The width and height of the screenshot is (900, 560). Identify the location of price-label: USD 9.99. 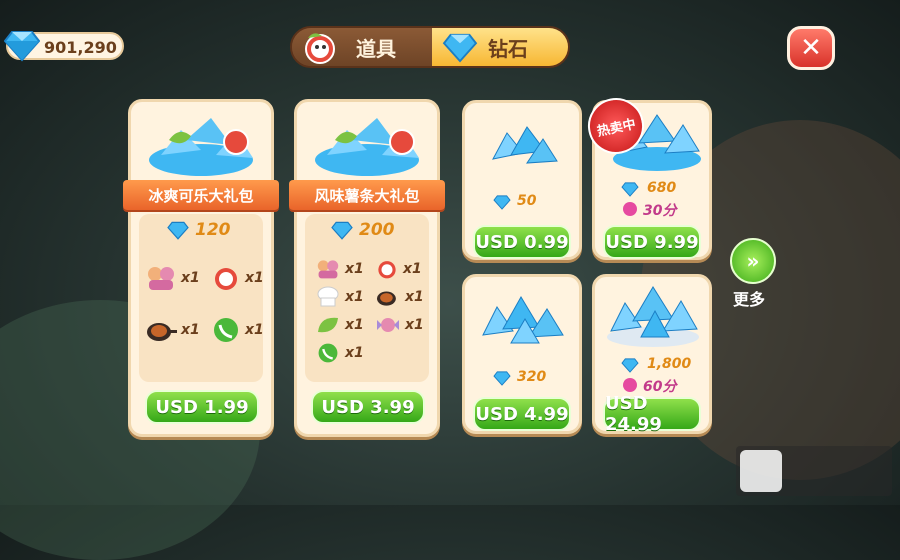
(652, 242).